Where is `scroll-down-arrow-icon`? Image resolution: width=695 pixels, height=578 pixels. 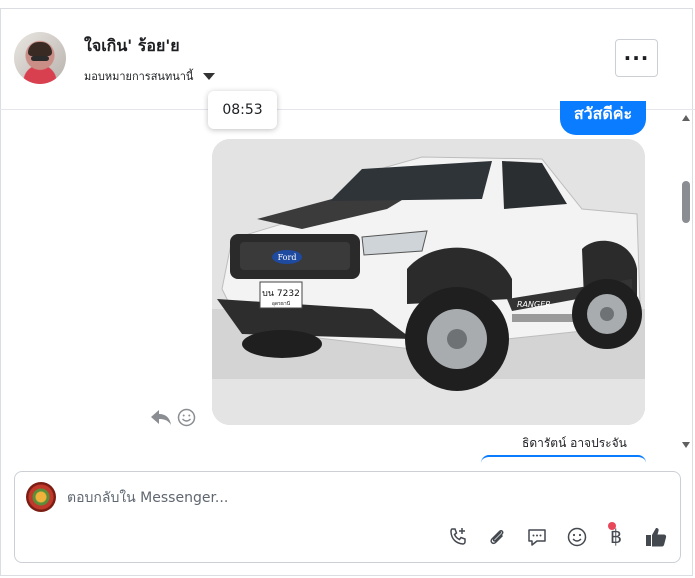
scroll-down-arrow-icon is located at coordinates (686, 445).